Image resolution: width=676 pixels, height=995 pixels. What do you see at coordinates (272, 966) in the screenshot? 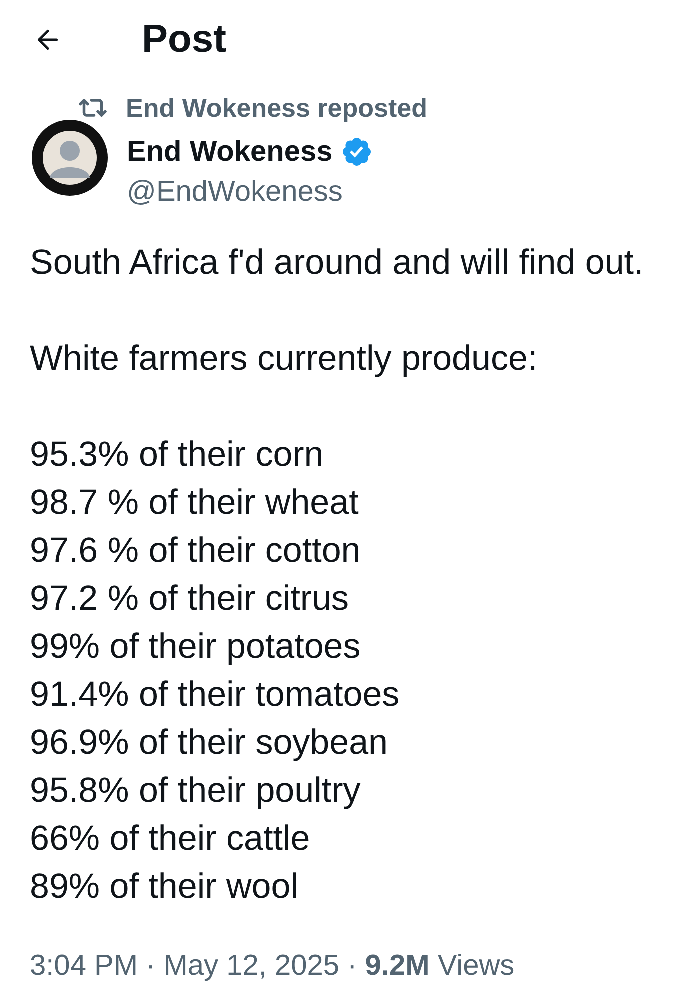
I see `post-timestamp-views: 3:04 PM · May 12, 2025 · 9.2M Views` at bounding box center [272, 966].